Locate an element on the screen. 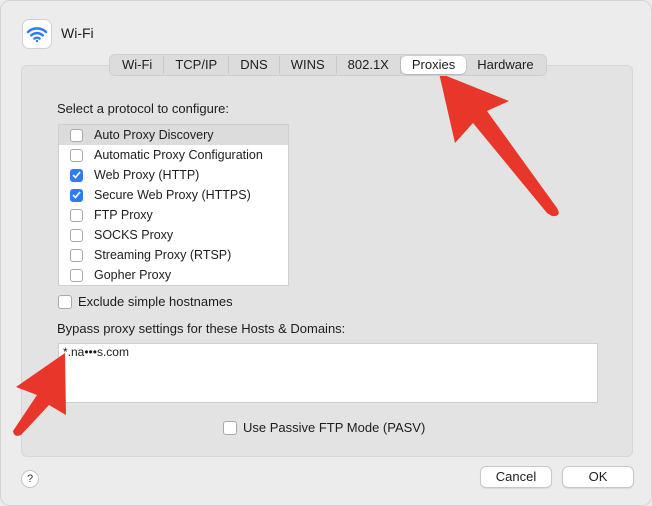 The image size is (652, 506). protocol-item-auto-proxy-discovery: Auto Proxy Discovery is located at coordinates (173, 135).